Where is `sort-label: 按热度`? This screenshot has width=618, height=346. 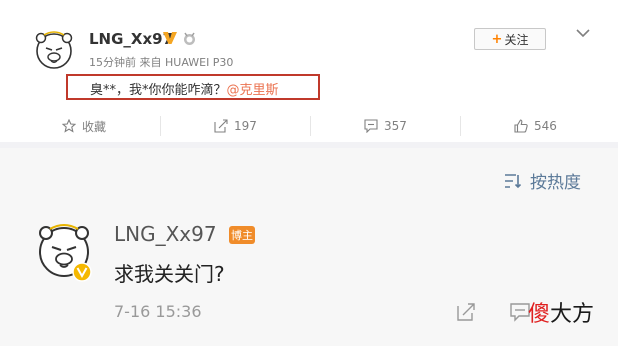 sort-label: 按热度 is located at coordinates (555, 183).